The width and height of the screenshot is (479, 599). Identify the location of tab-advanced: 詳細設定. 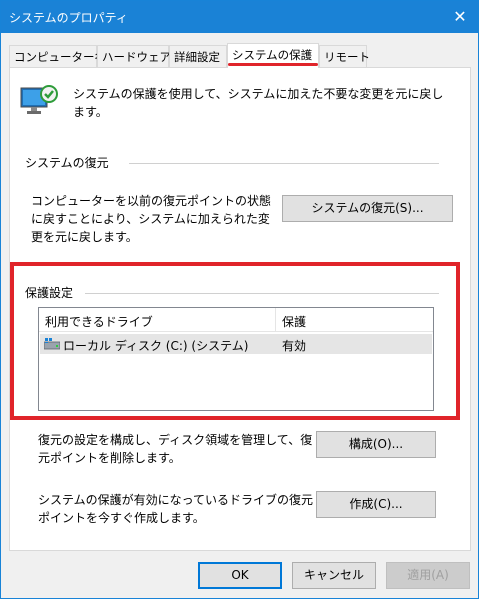
(198, 56).